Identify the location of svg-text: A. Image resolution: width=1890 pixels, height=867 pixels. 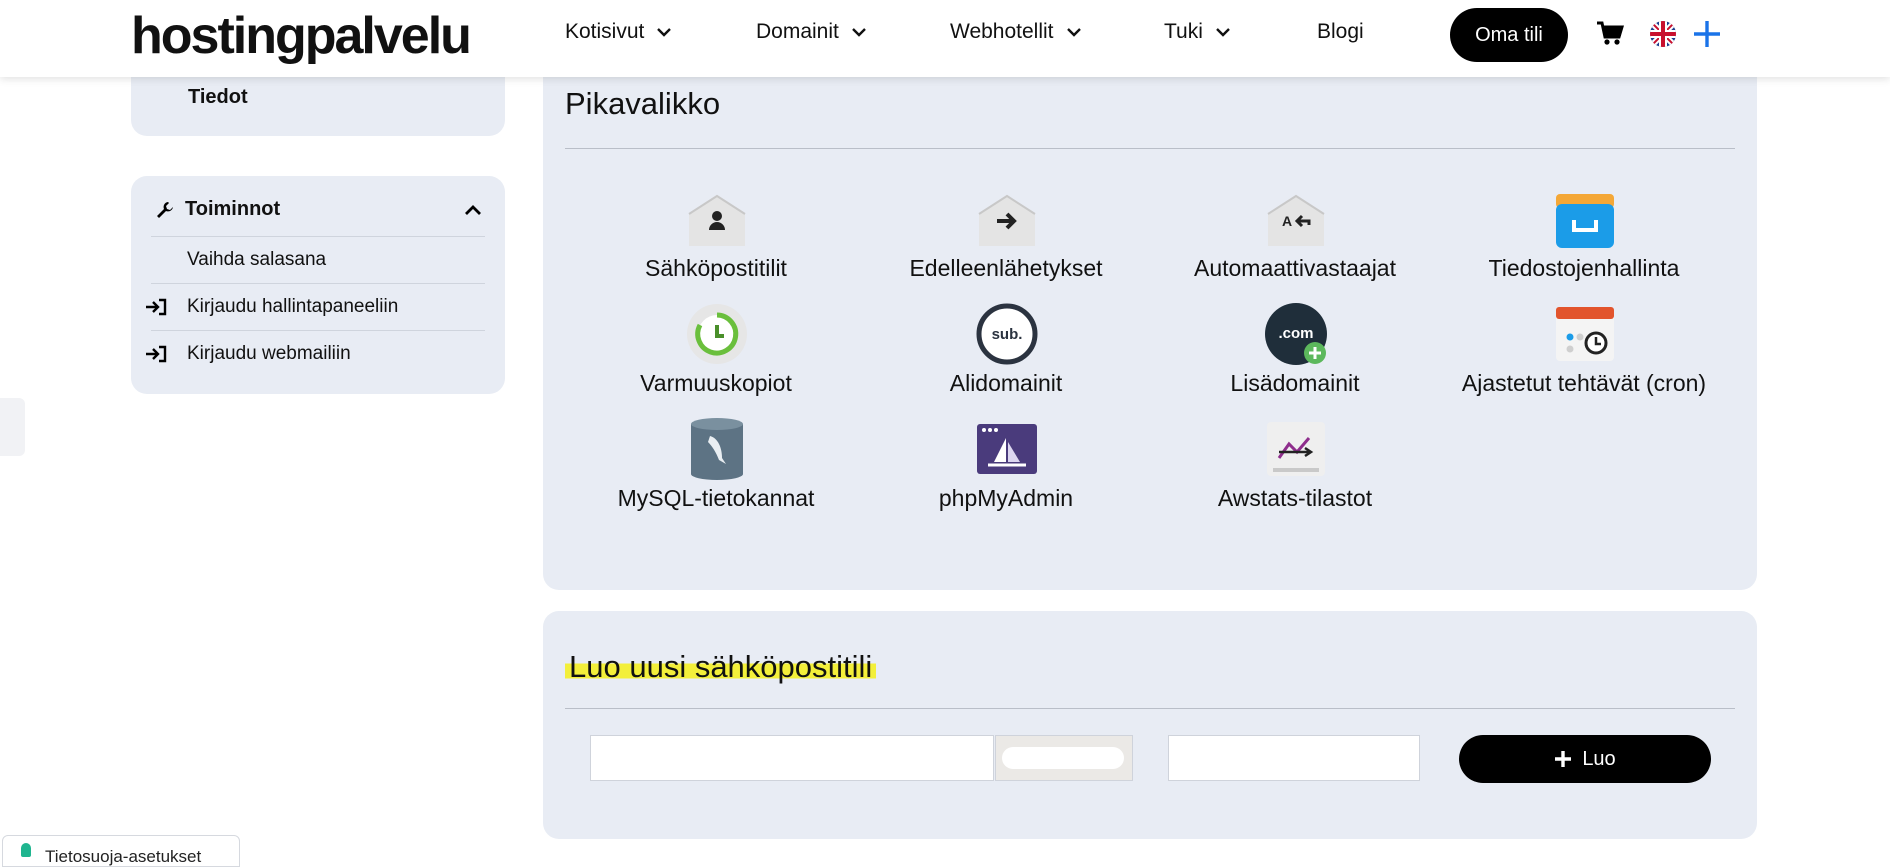
(1287, 221).